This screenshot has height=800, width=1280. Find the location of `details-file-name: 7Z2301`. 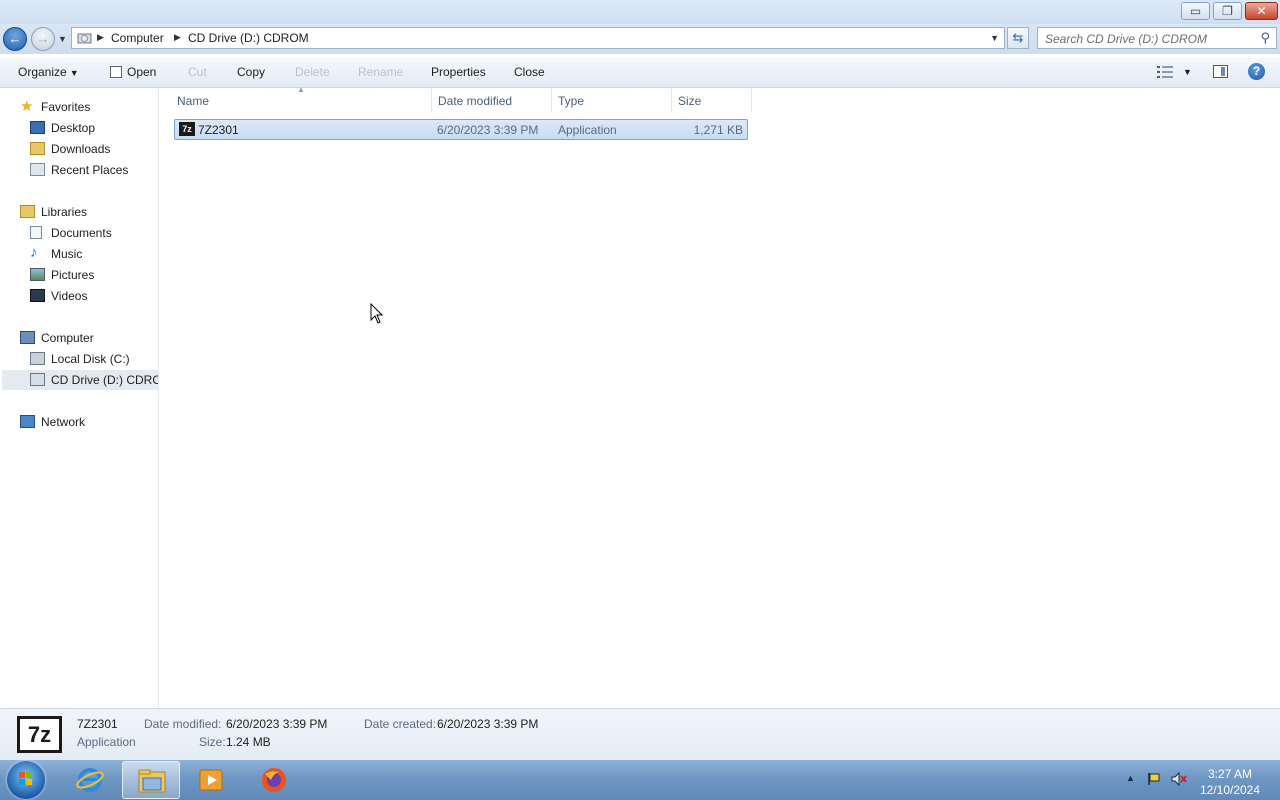

details-file-name: 7Z2301 is located at coordinates (97, 724).